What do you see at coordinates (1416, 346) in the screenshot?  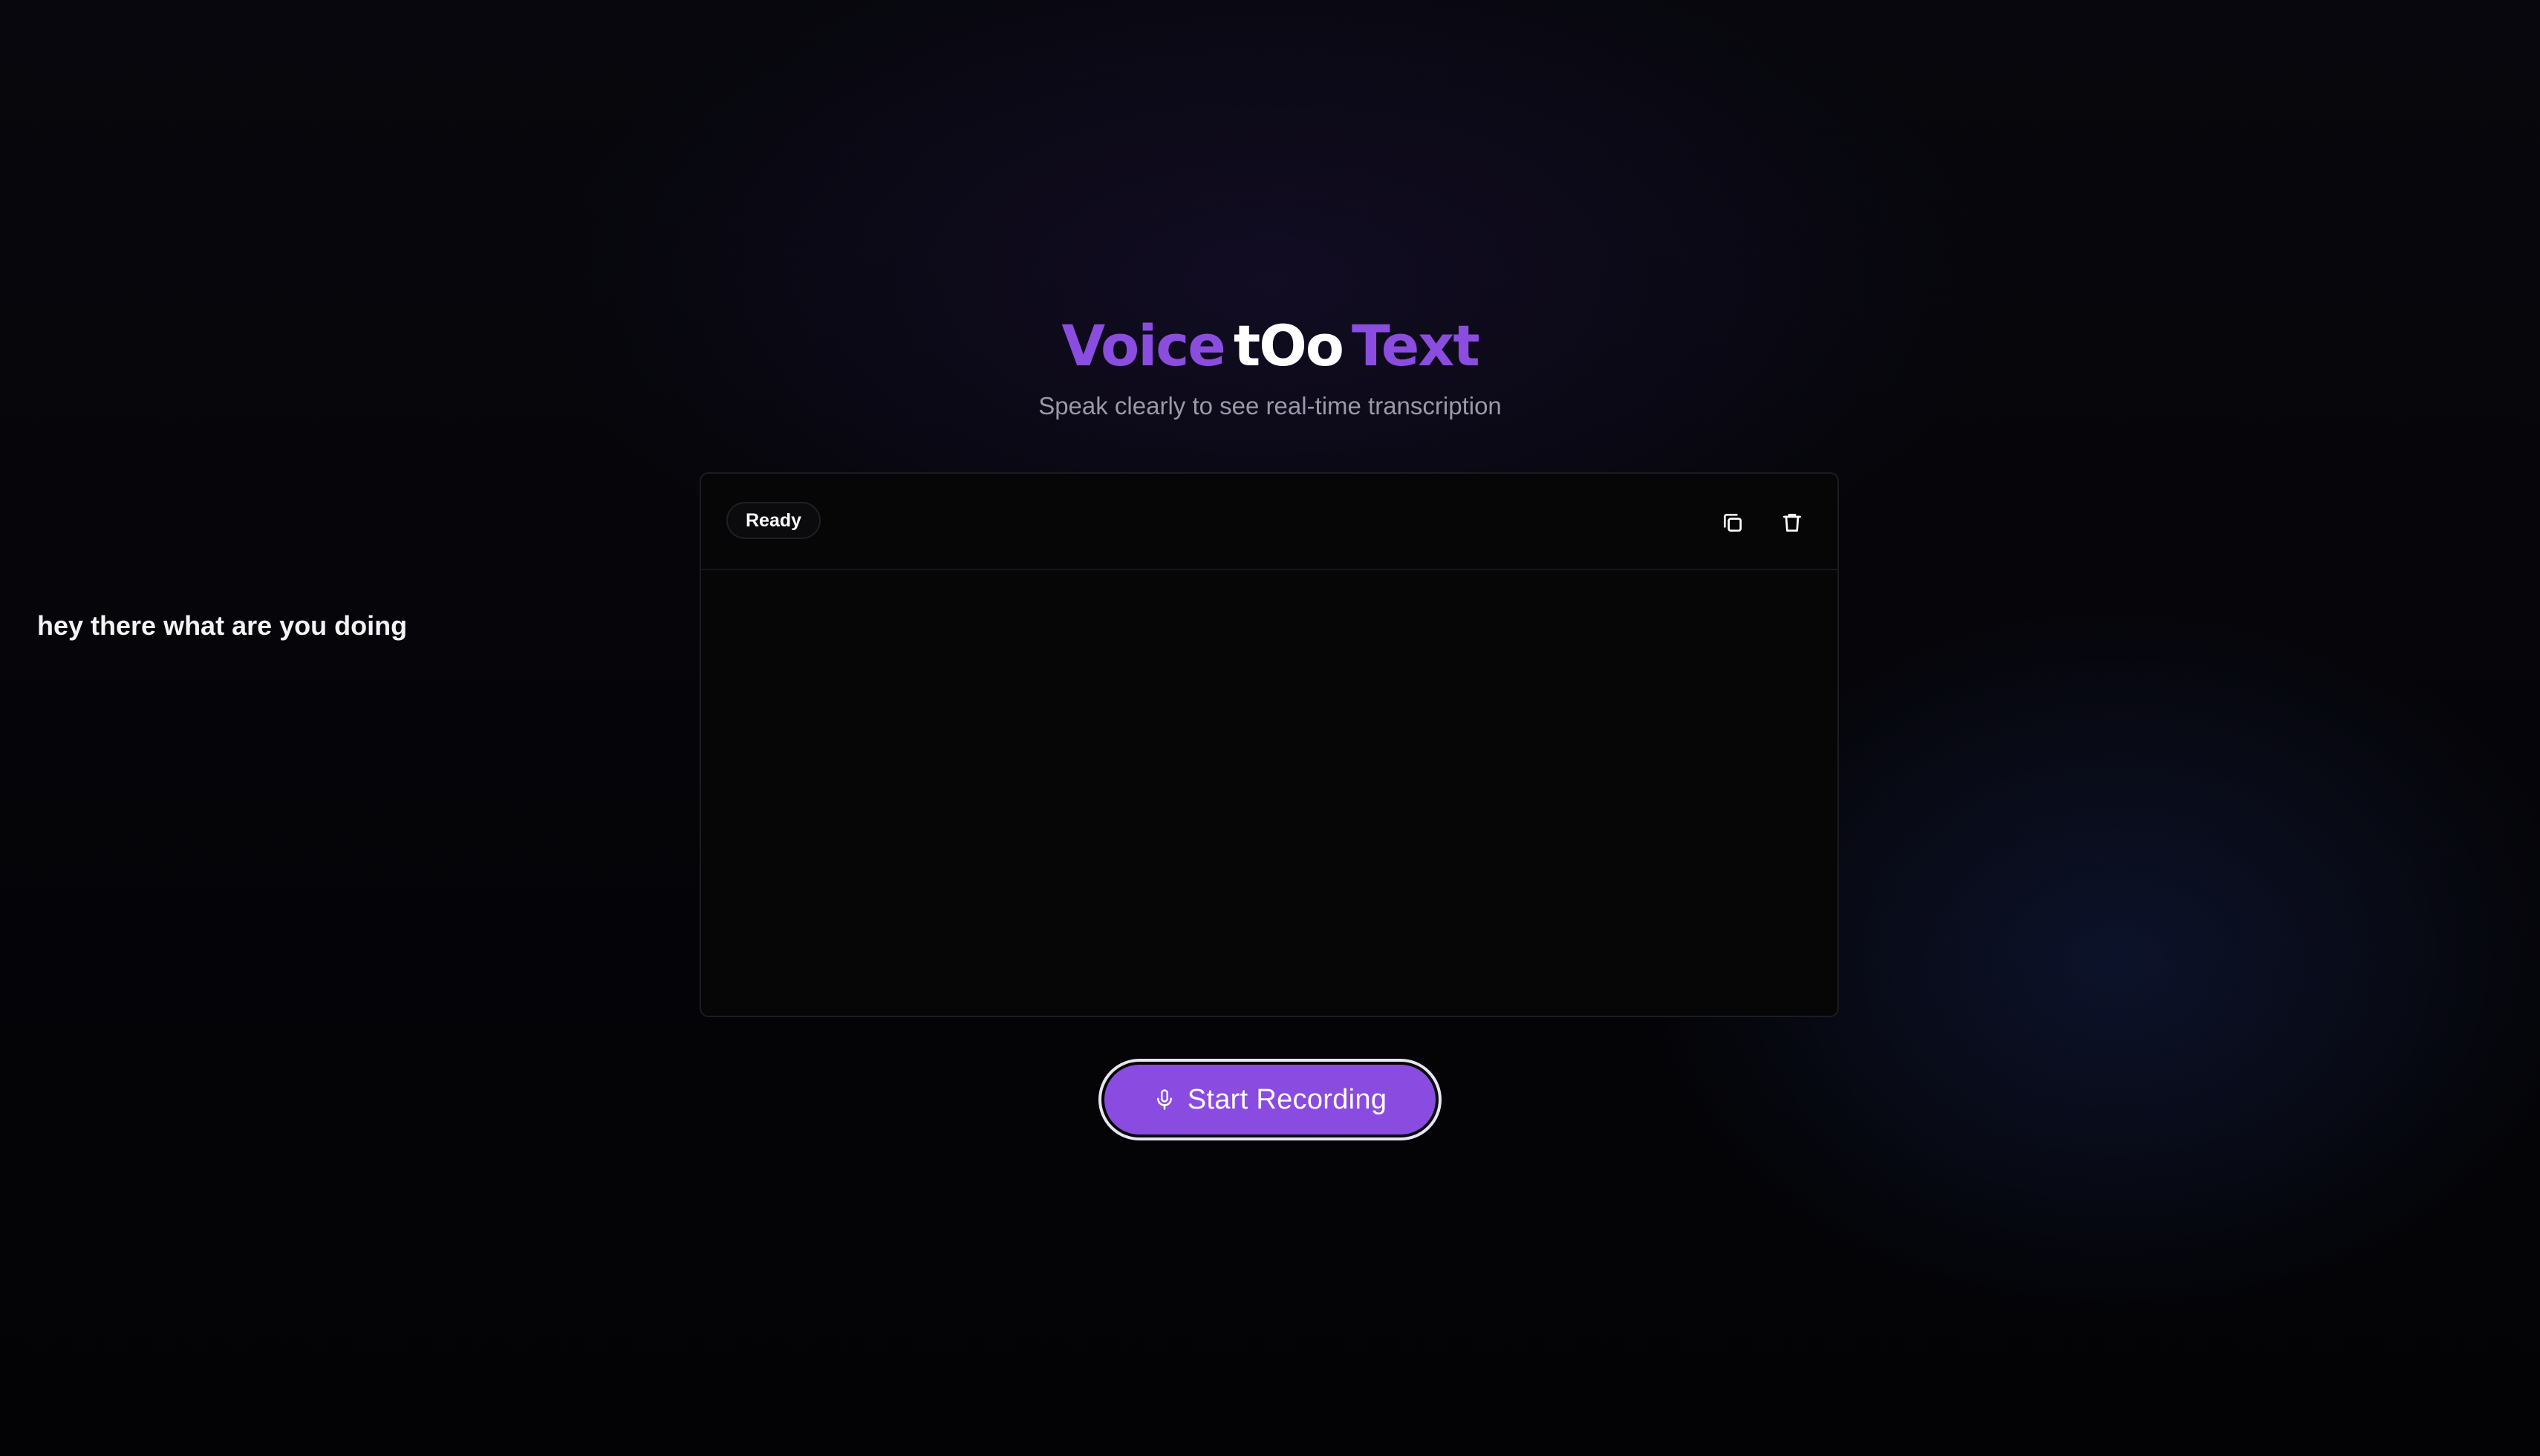 I see `title-text: Text` at bounding box center [1416, 346].